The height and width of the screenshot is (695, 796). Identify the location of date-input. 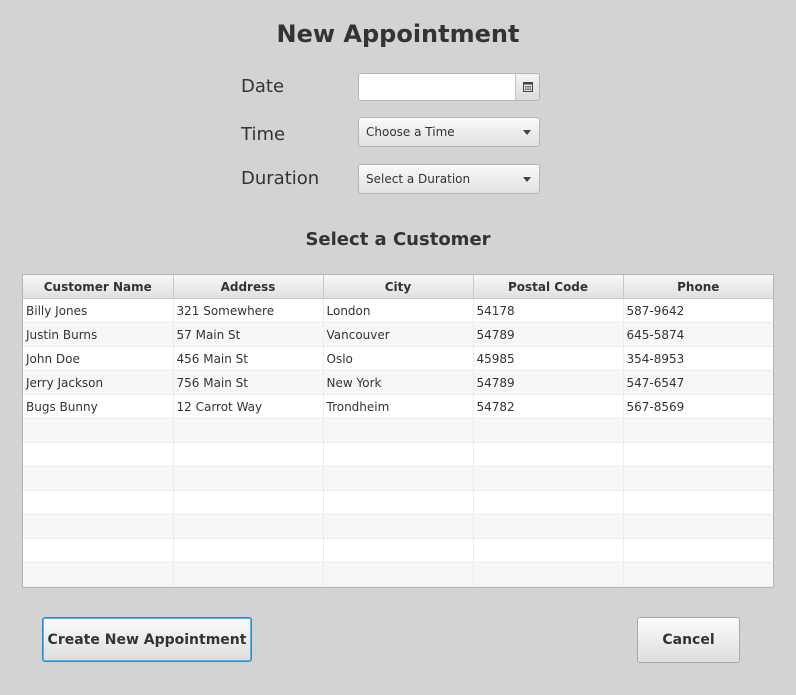
(438, 87).